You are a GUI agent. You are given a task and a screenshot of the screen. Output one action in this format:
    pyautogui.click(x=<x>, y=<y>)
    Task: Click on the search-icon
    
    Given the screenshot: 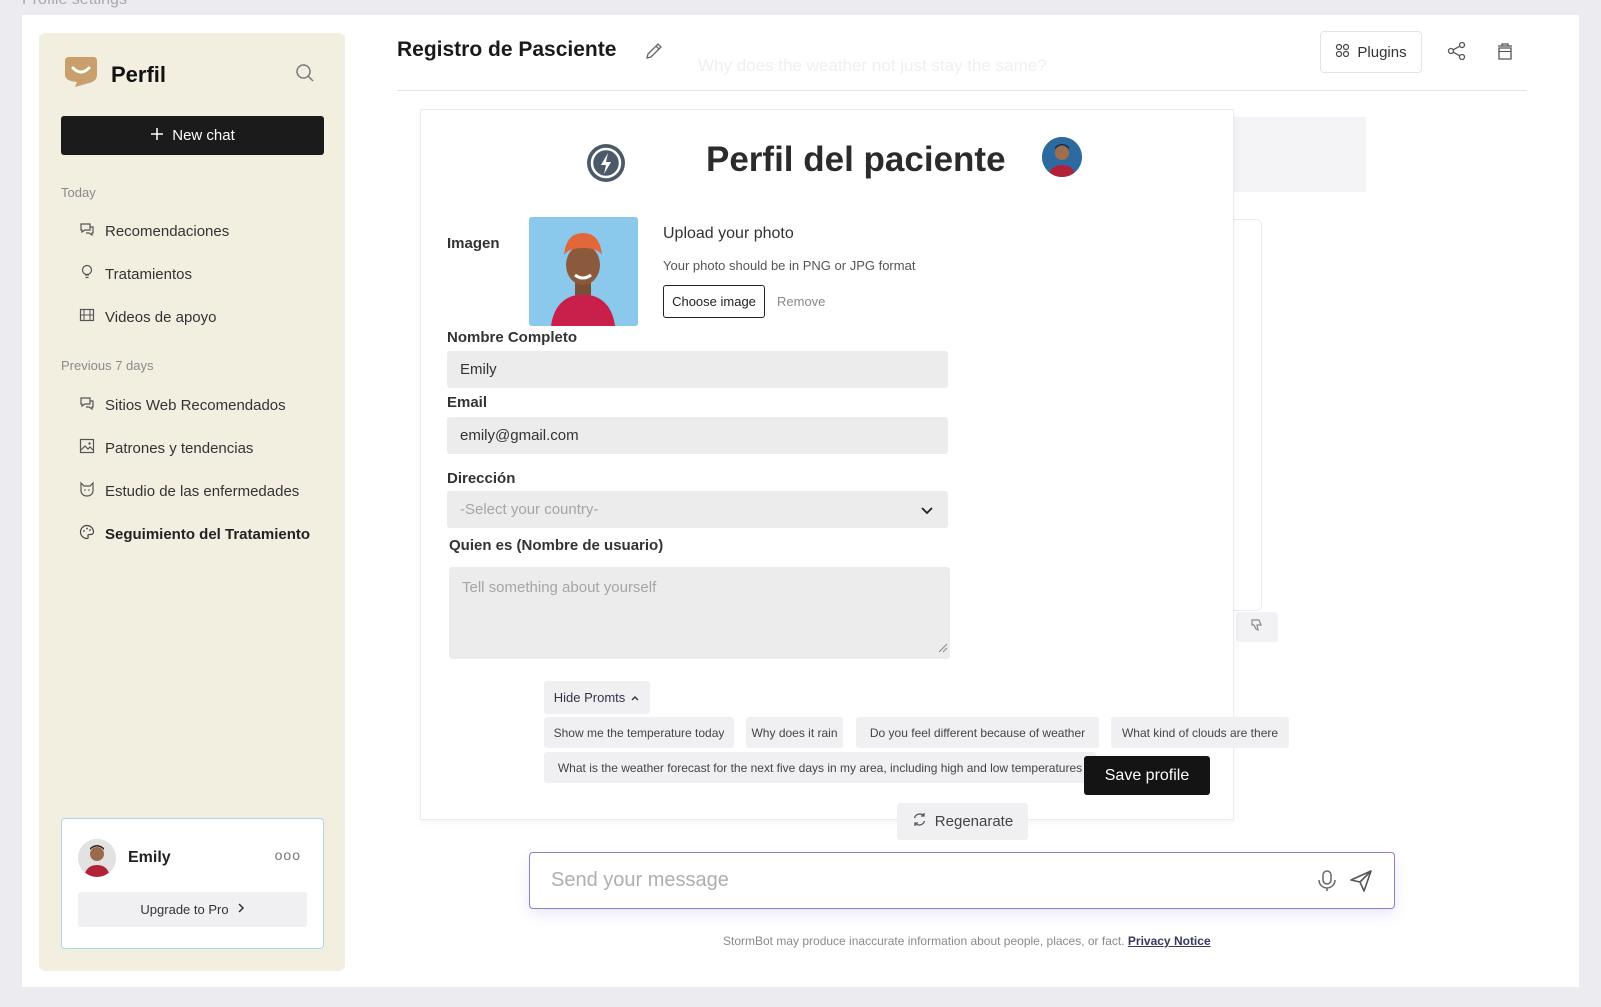 What is the action you would take?
    pyautogui.click(x=305, y=75)
    